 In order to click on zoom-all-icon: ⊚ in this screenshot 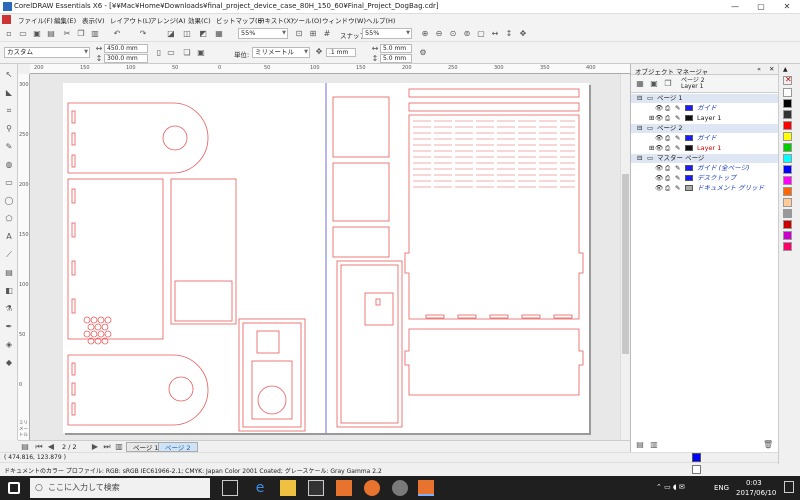, I will do `click(467, 34)`.